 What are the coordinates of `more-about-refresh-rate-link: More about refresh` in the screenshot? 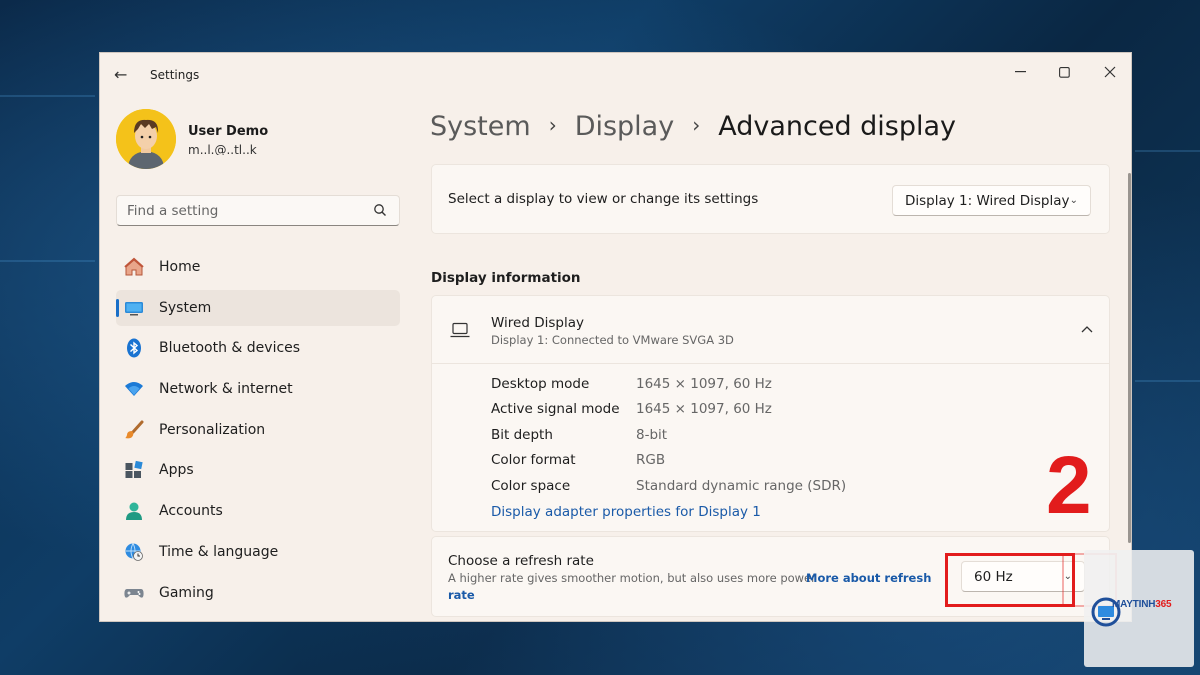 It's located at (868, 578).